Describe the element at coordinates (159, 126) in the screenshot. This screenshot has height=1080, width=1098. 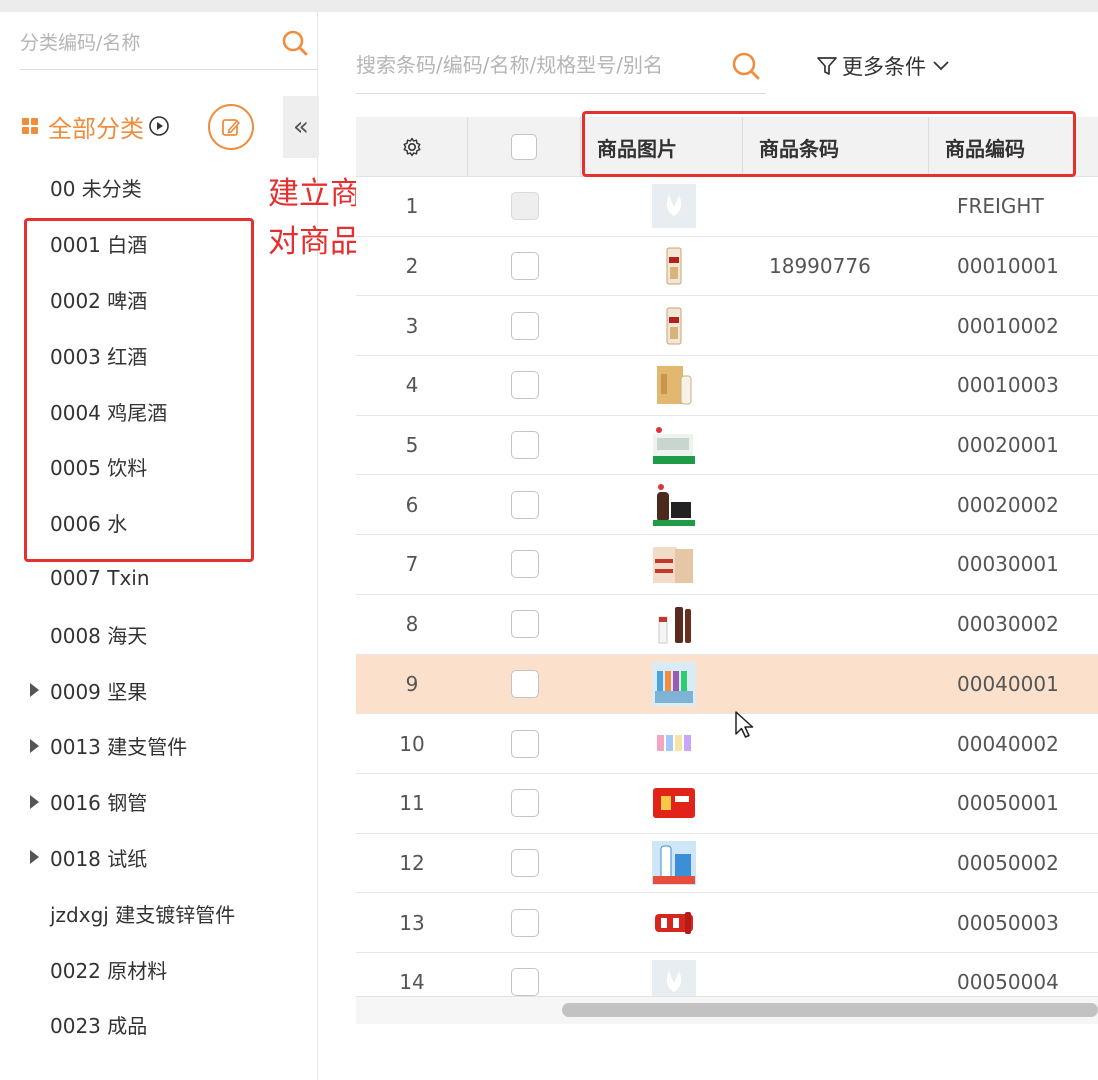
I see `play-circle-icon` at that location.